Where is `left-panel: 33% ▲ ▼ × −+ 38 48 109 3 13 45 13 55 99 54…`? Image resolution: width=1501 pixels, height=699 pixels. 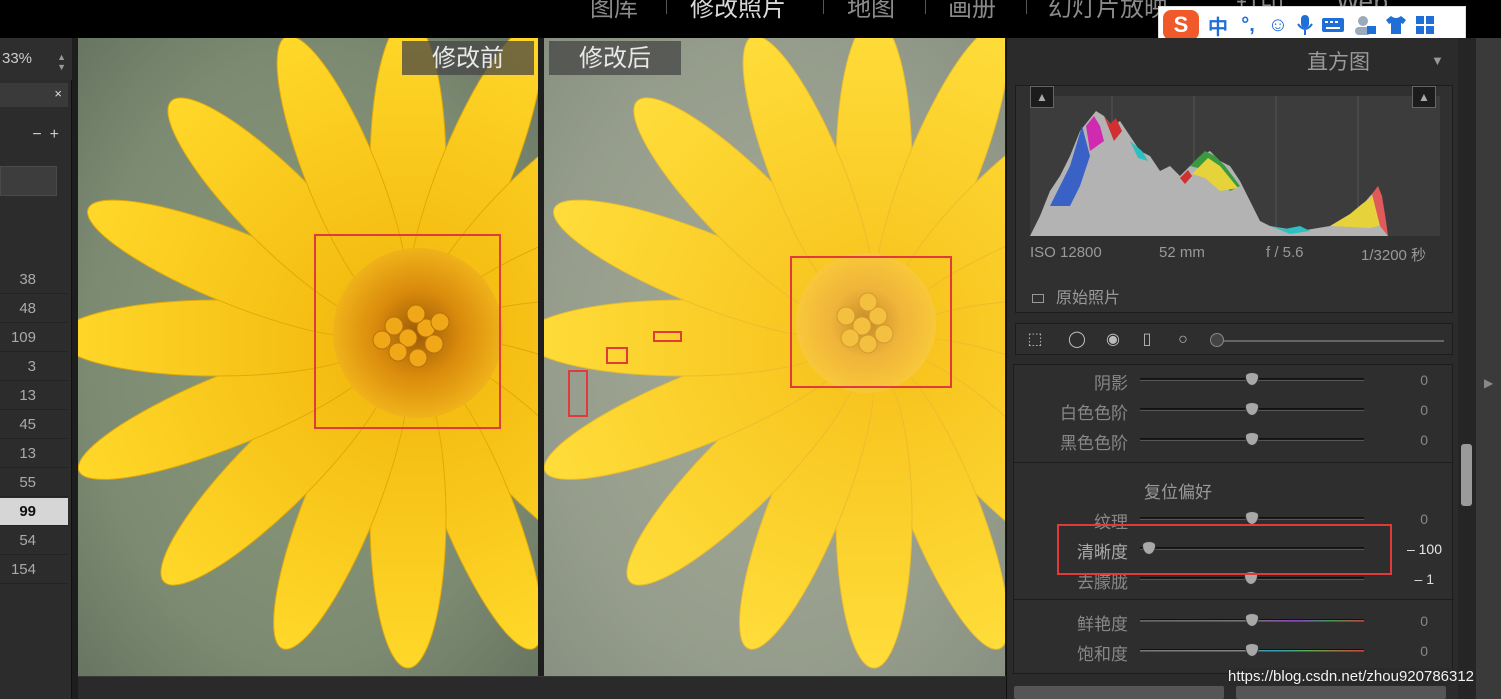 left-panel: 33% ▲ ▼ × −+ 38 48 109 3 13 45 13 55 99 54… is located at coordinates (36, 368).